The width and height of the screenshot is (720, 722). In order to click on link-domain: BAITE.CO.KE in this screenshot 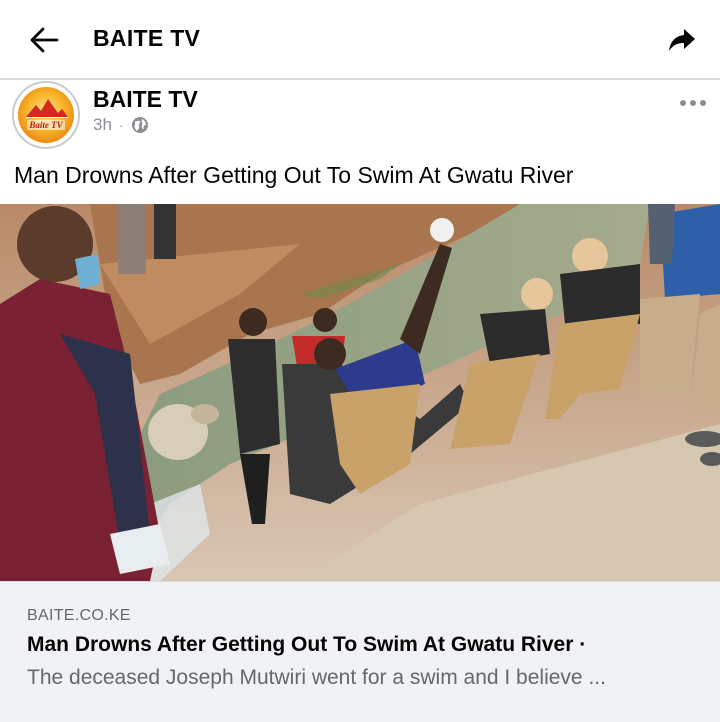, I will do `click(79, 615)`.